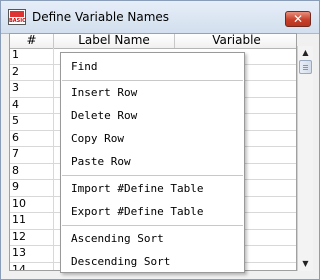 The height and width of the screenshot is (280, 320). I want to click on header-variable: Variable, so click(235, 41).